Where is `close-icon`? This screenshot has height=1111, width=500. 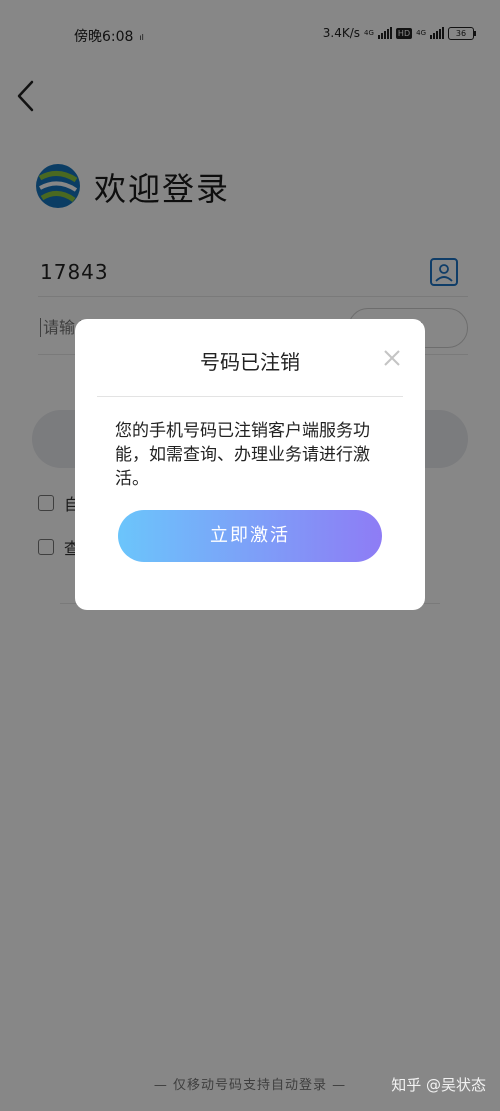
close-icon is located at coordinates (392, 358).